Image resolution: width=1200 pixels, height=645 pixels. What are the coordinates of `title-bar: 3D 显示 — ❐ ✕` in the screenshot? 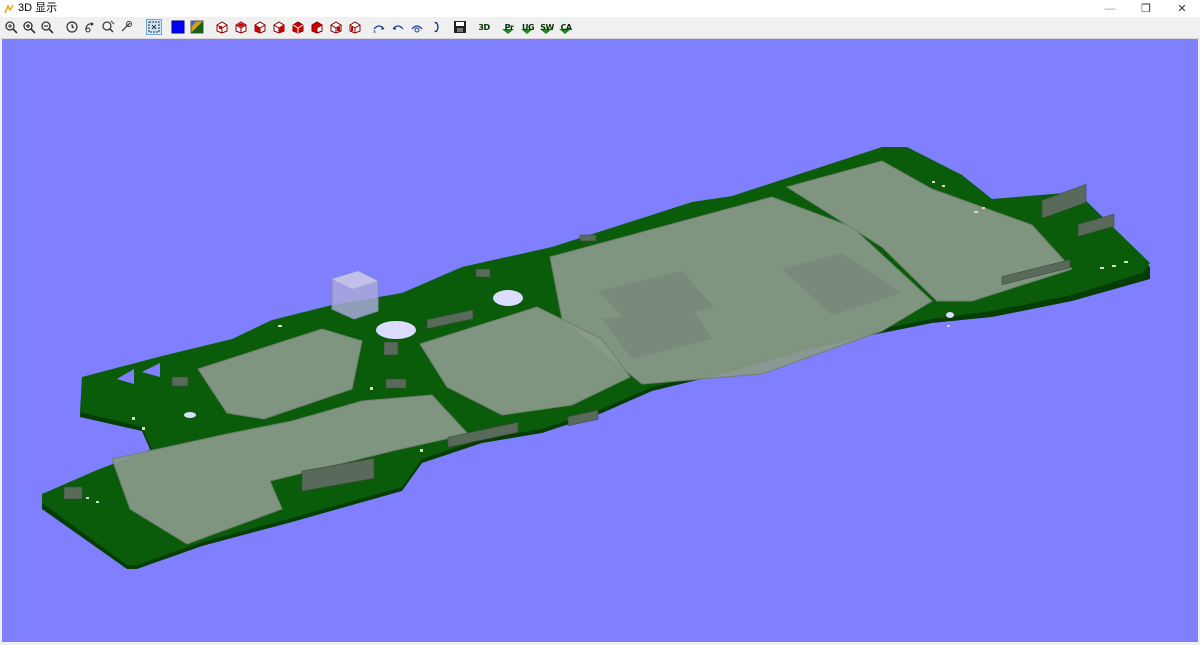 It's located at (600, 8).